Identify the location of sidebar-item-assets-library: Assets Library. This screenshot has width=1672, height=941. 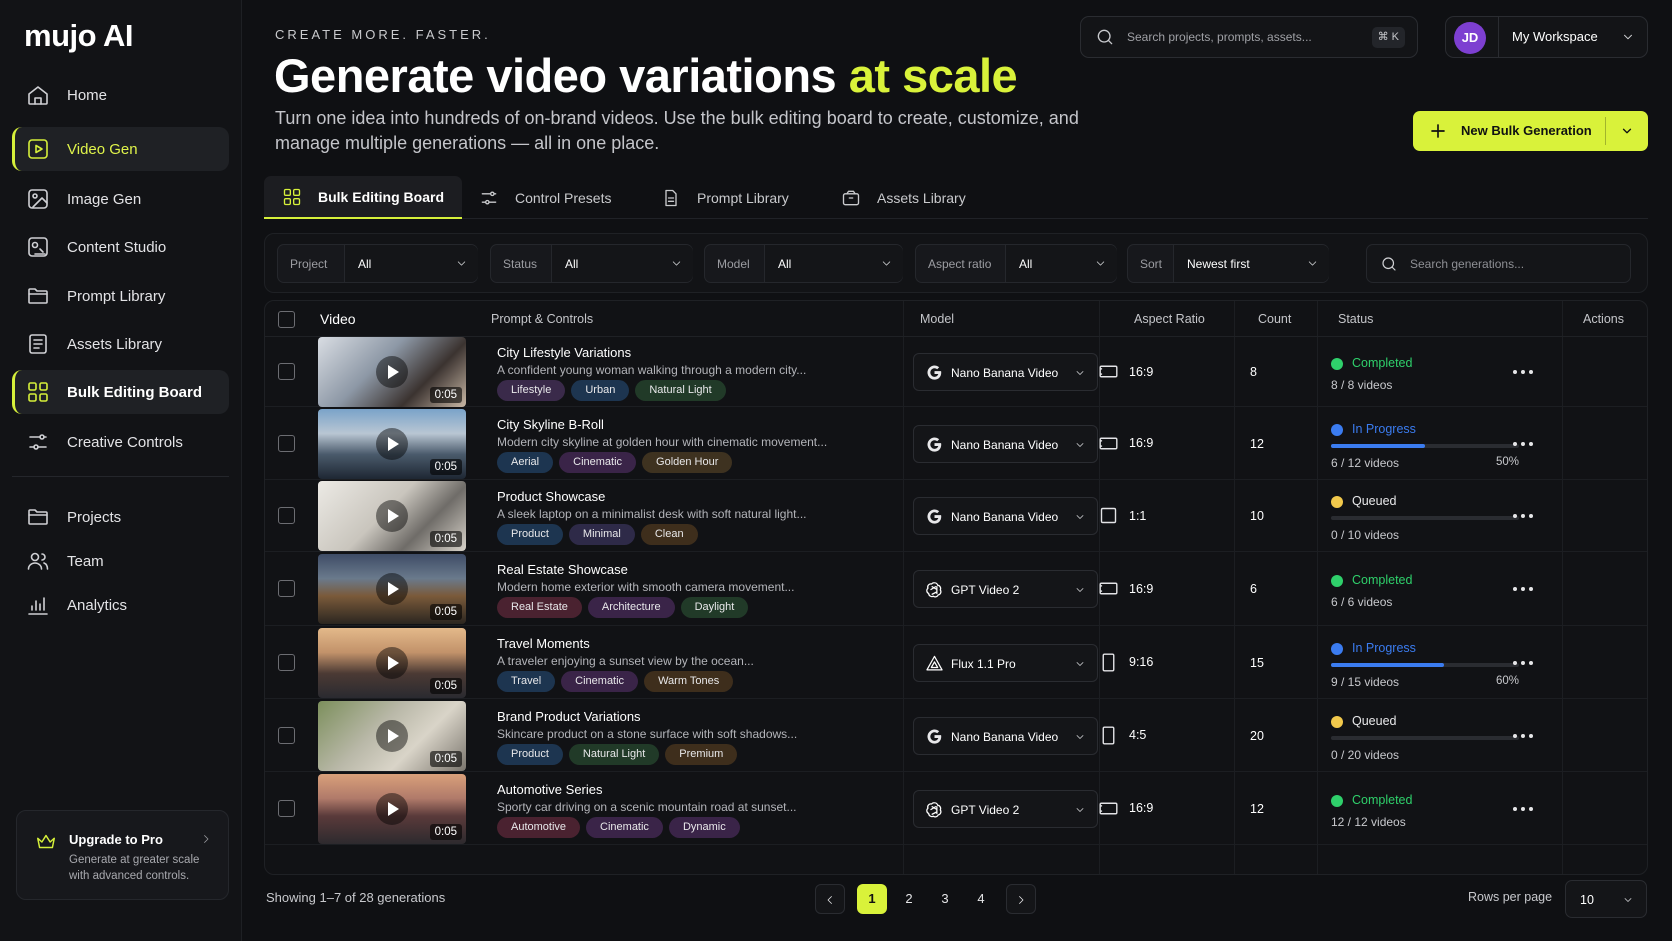
(120, 344).